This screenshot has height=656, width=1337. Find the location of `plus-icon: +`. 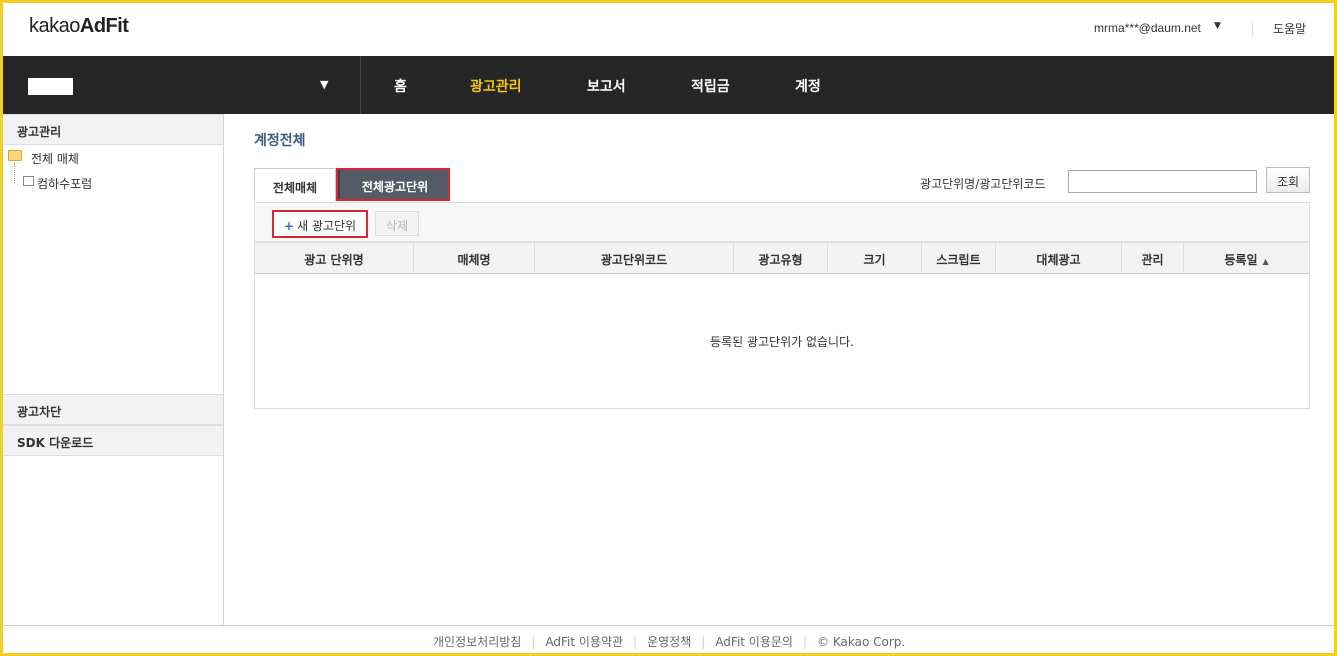

plus-icon: + is located at coordinates (289, 226).